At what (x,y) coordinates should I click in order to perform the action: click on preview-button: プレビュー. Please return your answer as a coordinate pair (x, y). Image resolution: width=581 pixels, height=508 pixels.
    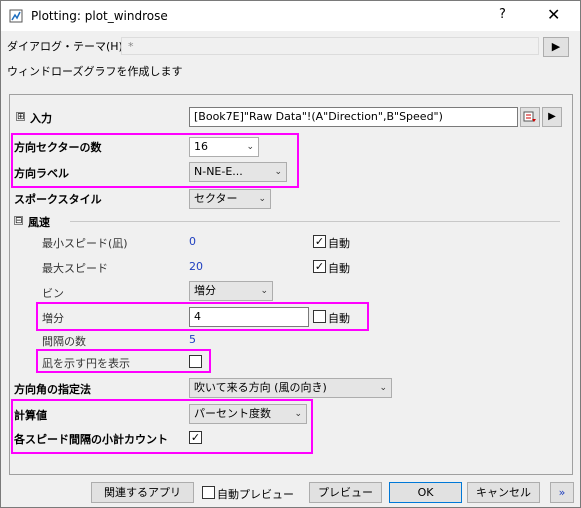
    Looking at the image, I should click on (345, 492).